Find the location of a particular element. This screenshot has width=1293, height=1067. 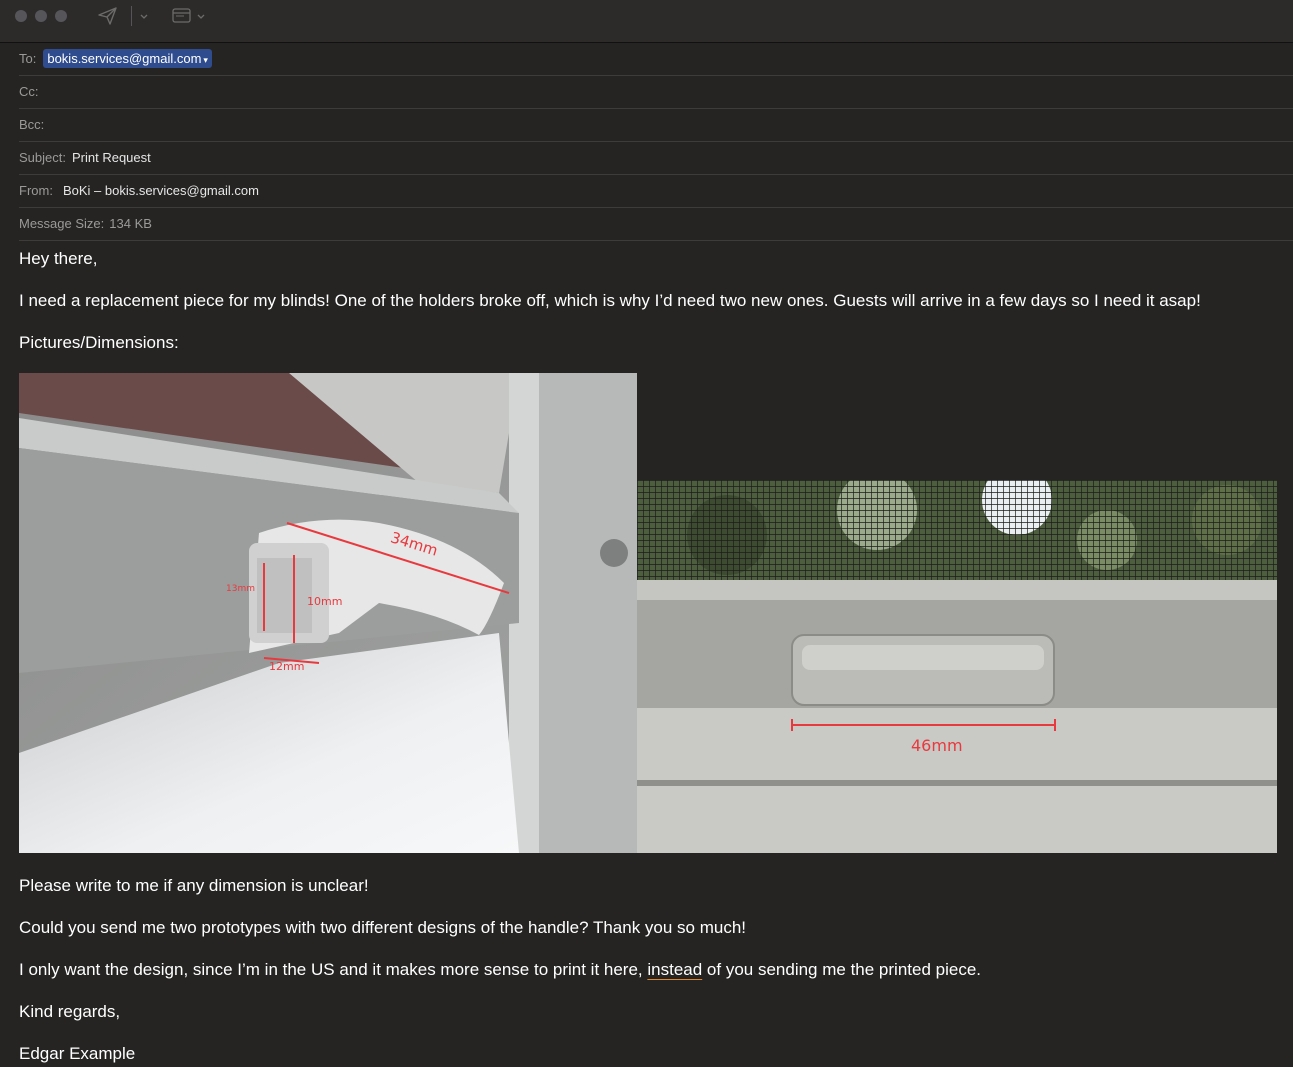

bcc-label: Bcc: is located at coordinates (32, 124).